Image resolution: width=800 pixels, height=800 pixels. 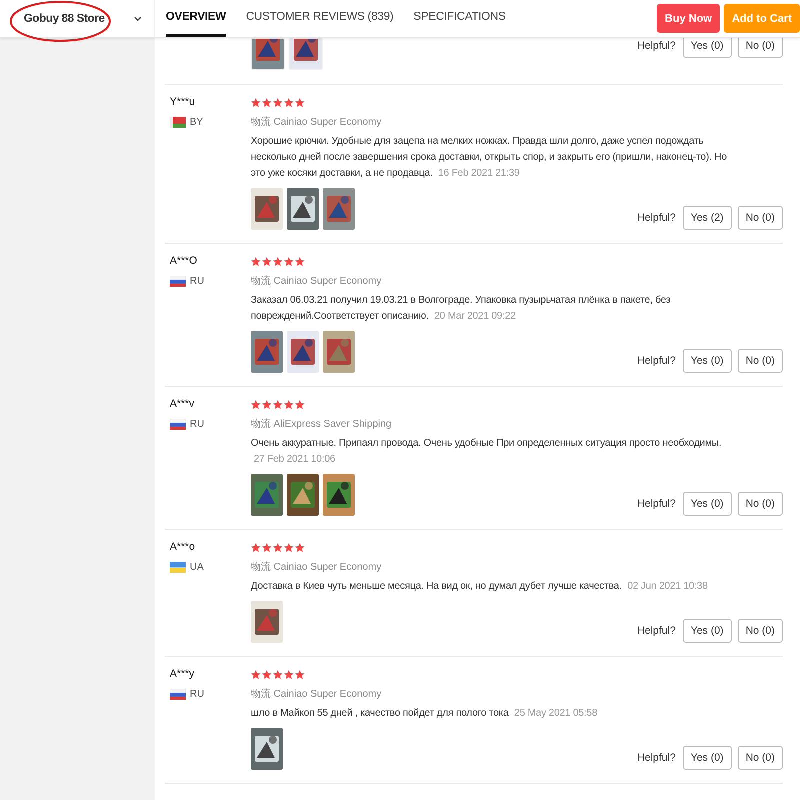 What do you see at coordinates (688, 18) in the screenshot?
I see `buy-now-button: Buy Now` at bounding box center [688, 18].